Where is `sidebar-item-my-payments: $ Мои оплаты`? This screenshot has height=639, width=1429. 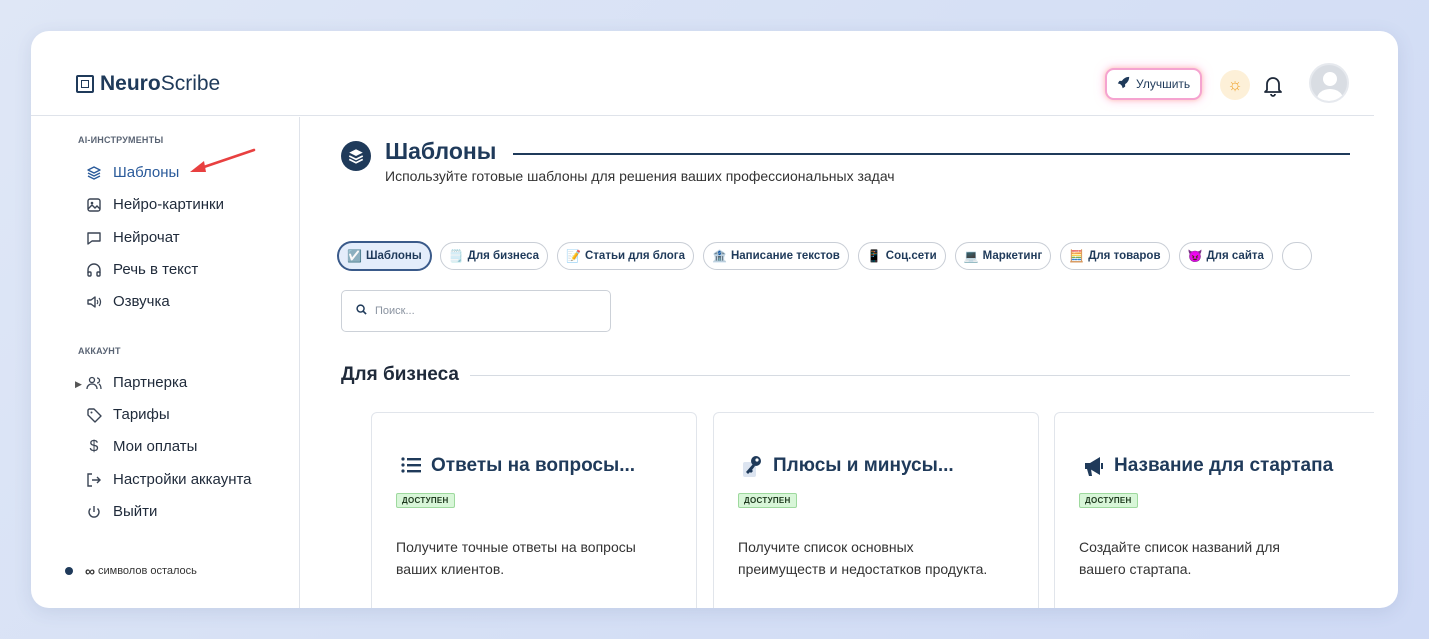 sidebar-item-my-payments: $ Мои оплаты is located at coordinates (142, 446).